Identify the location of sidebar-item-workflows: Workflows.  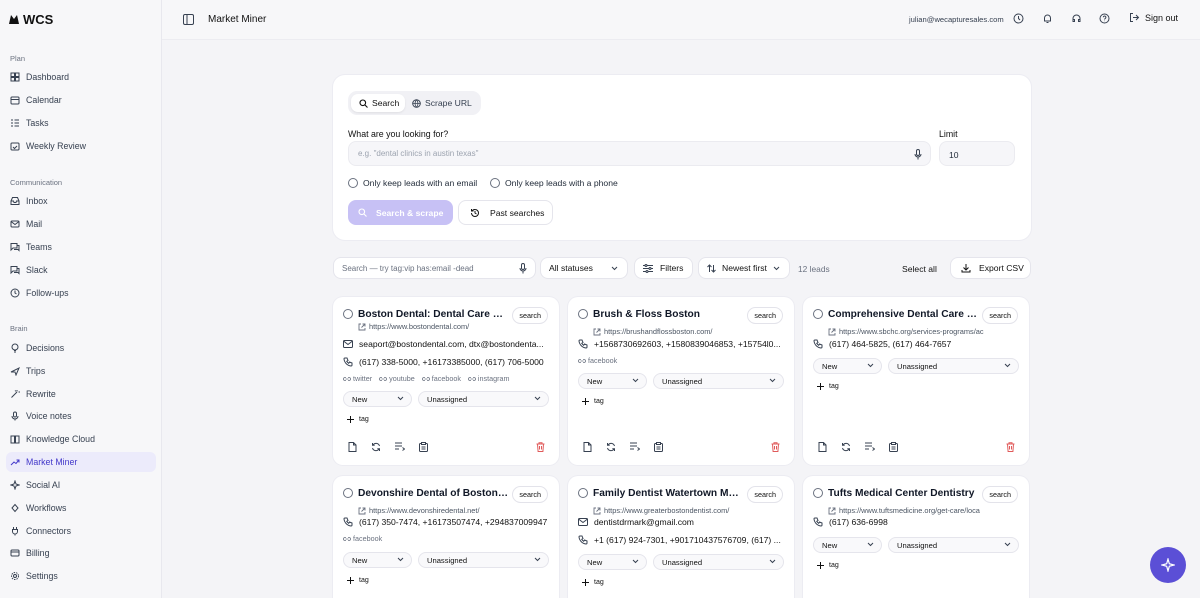
(81, 508).